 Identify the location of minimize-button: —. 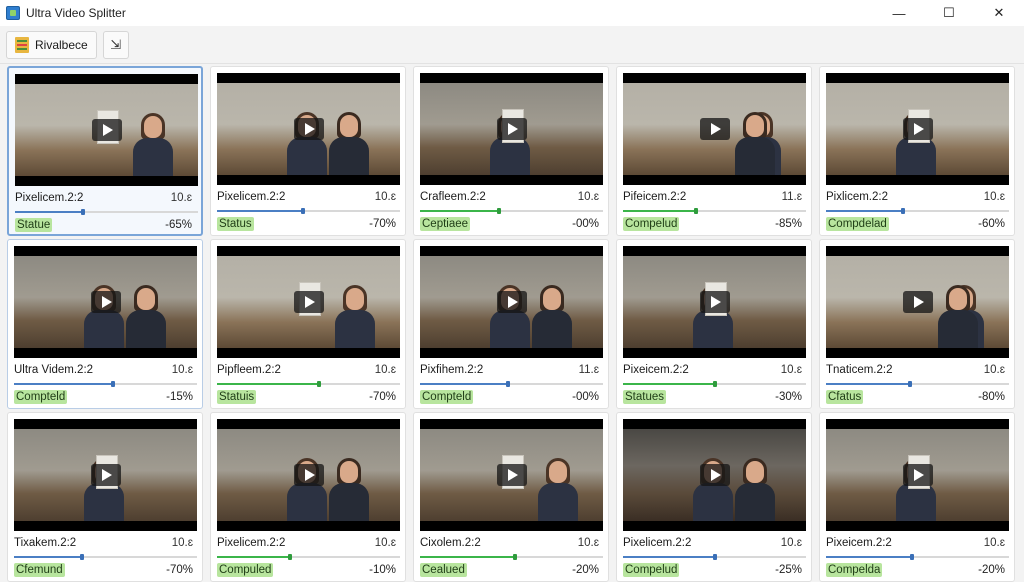
(899, 13).